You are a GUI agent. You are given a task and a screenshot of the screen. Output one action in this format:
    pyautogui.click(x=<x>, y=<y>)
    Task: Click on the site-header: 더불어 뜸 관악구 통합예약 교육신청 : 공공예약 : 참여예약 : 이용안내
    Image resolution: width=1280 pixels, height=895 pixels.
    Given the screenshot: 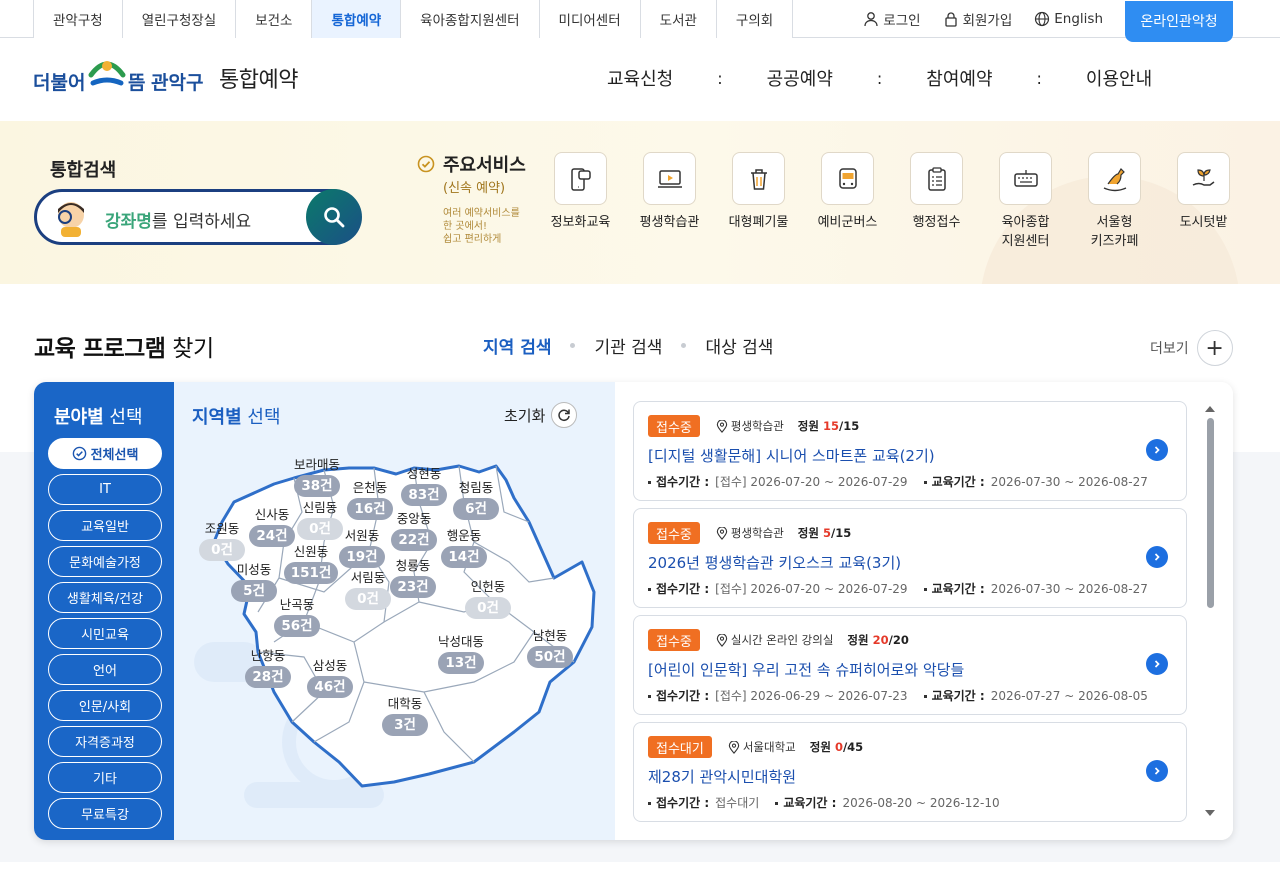 What is the action you would take?
    pyautogui.click(x=640, y=80)
    